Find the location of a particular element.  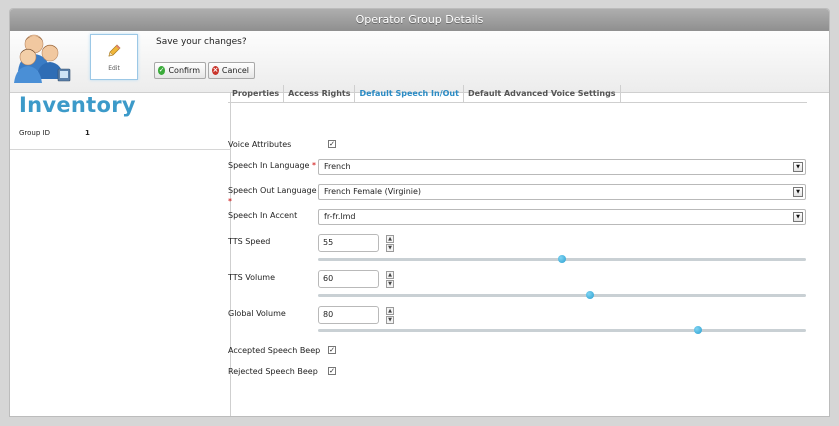

rejected-speech-beep-checkbox: ✓ is located at coordinates (332, 371).